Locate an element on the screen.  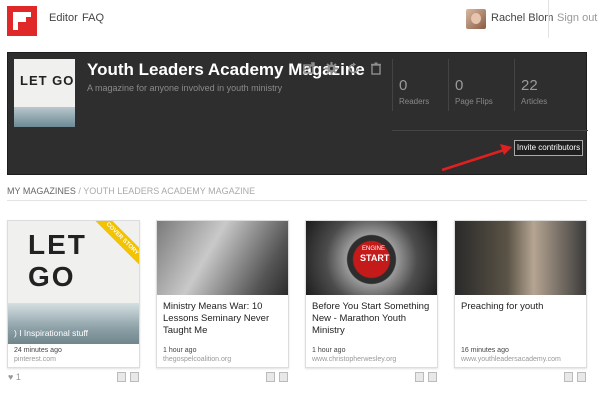
page-flips-count: 0 is located at coordinates (459, 85).